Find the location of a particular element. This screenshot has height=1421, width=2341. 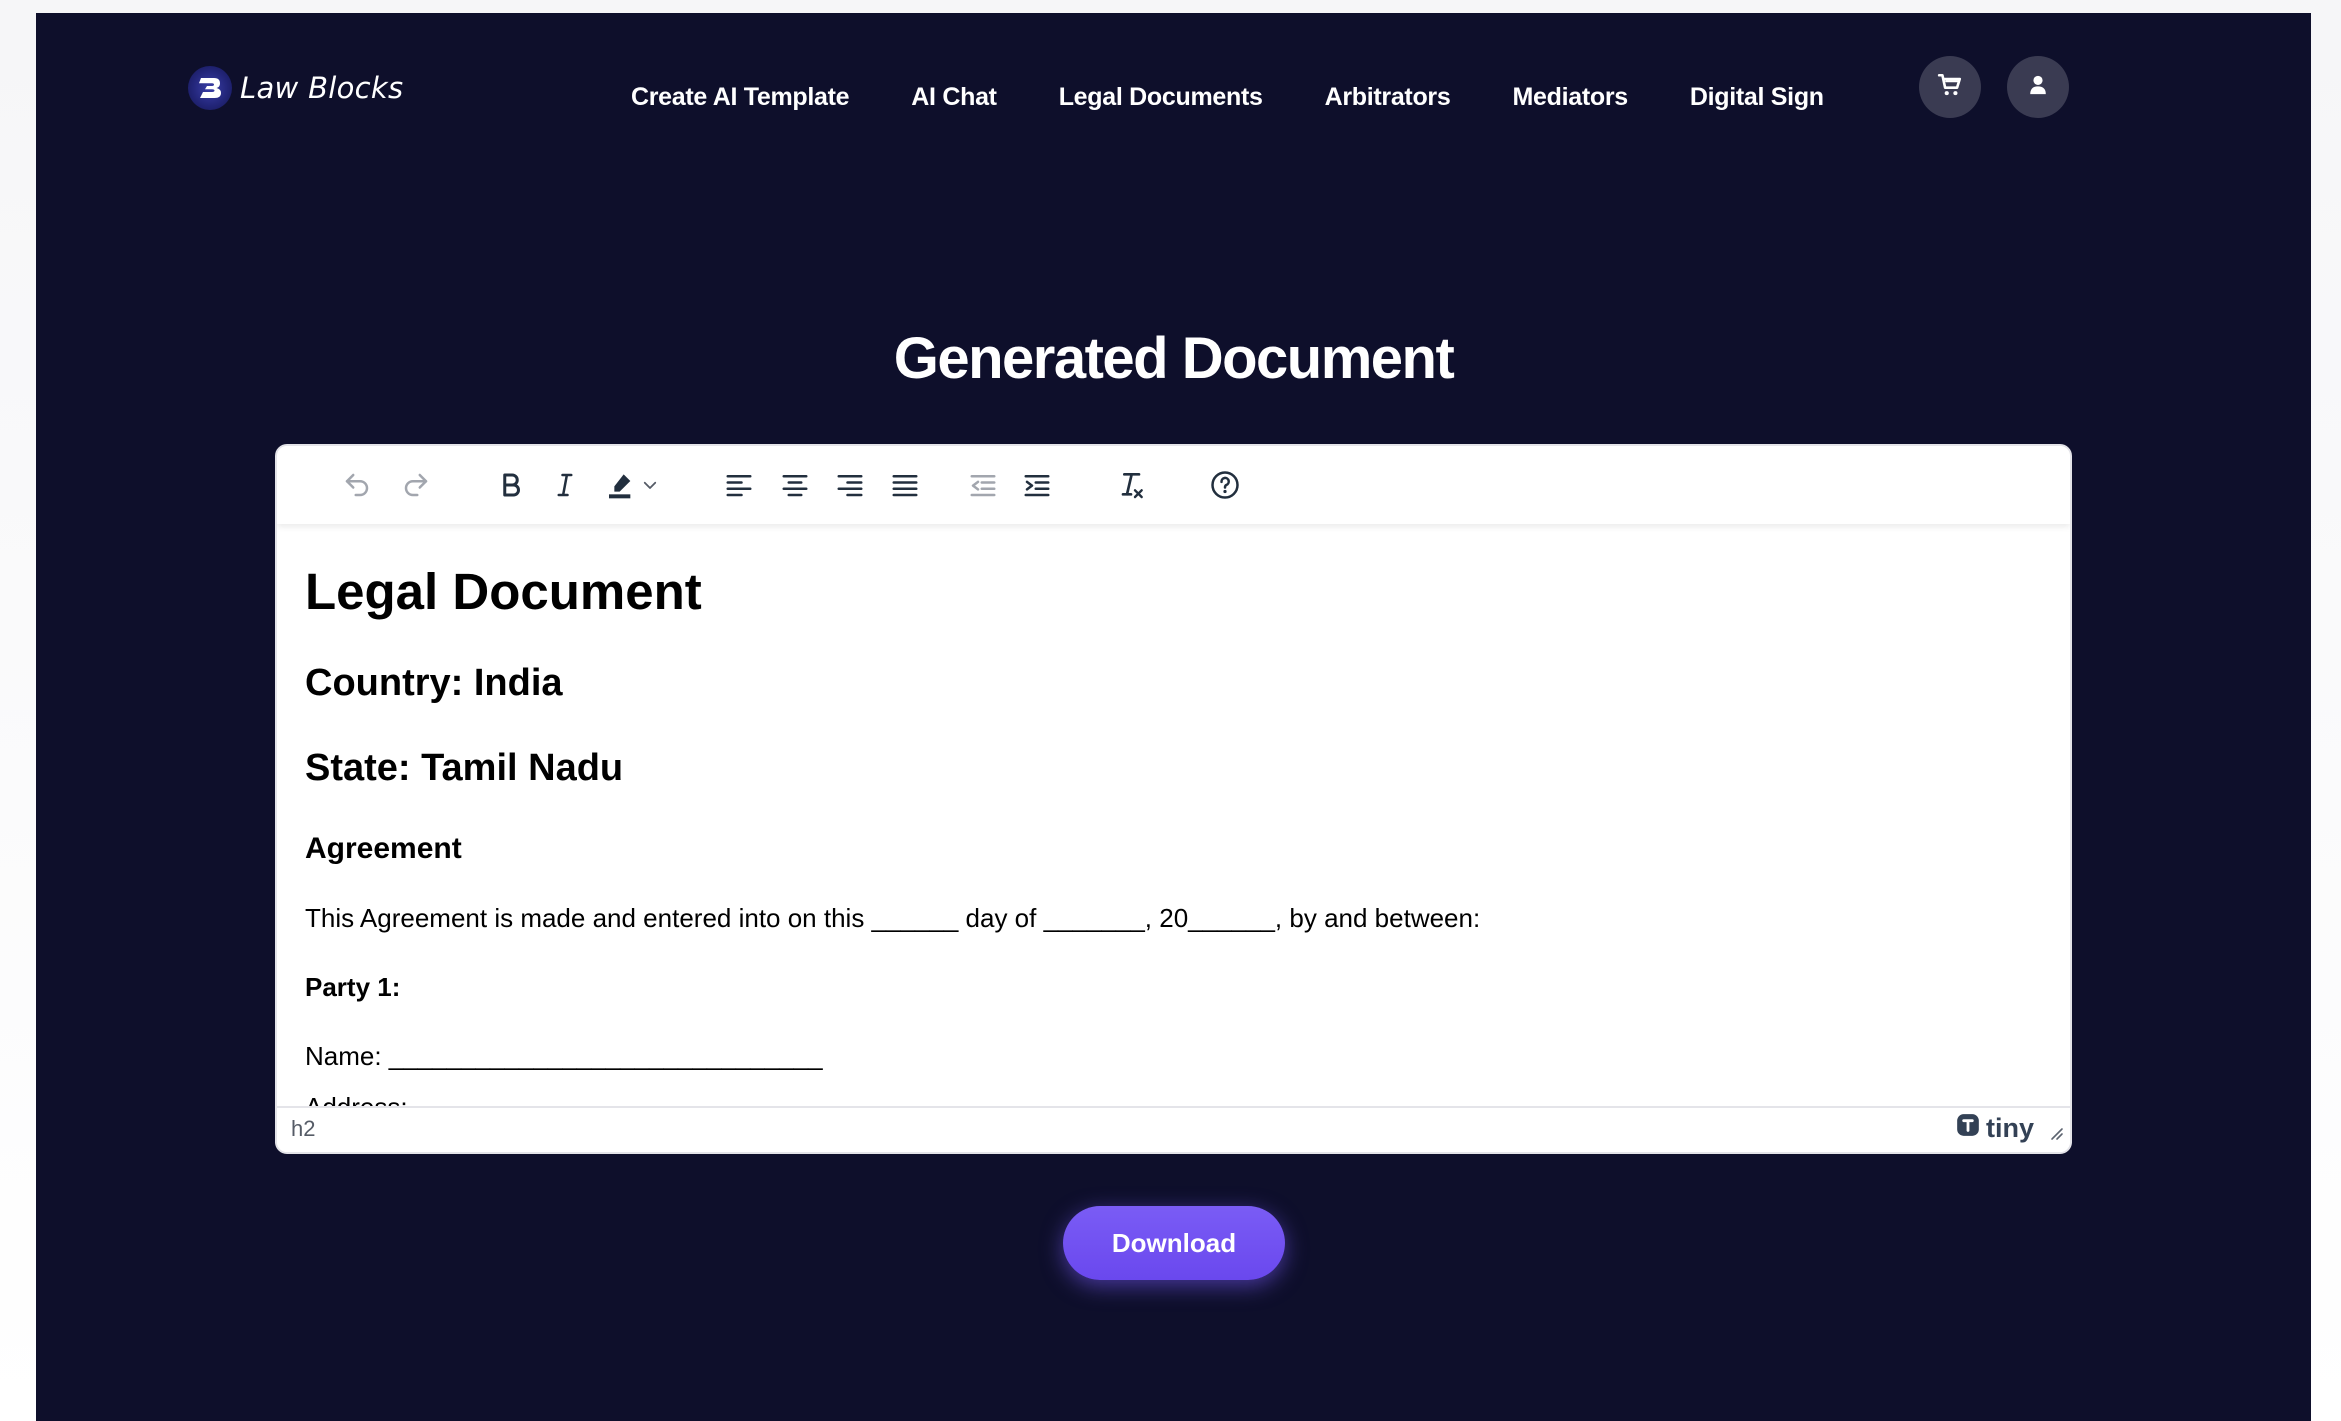

cart-icon is located at coordinates (1950, 87).